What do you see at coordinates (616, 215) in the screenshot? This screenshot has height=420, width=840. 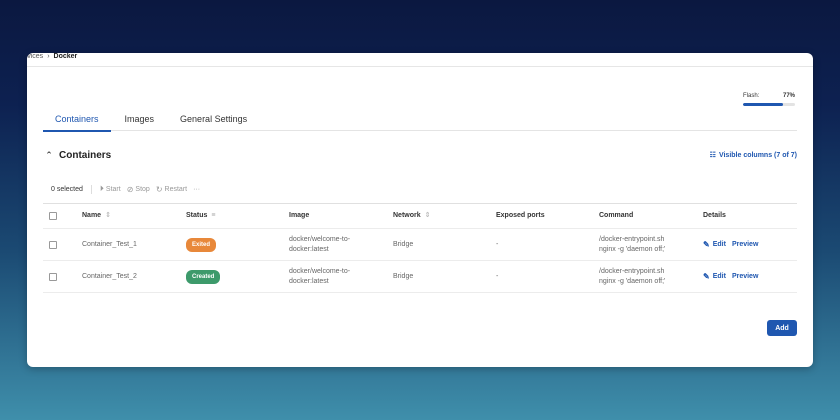 I see `column-header-command: Command` at bounding box center [616, 215].